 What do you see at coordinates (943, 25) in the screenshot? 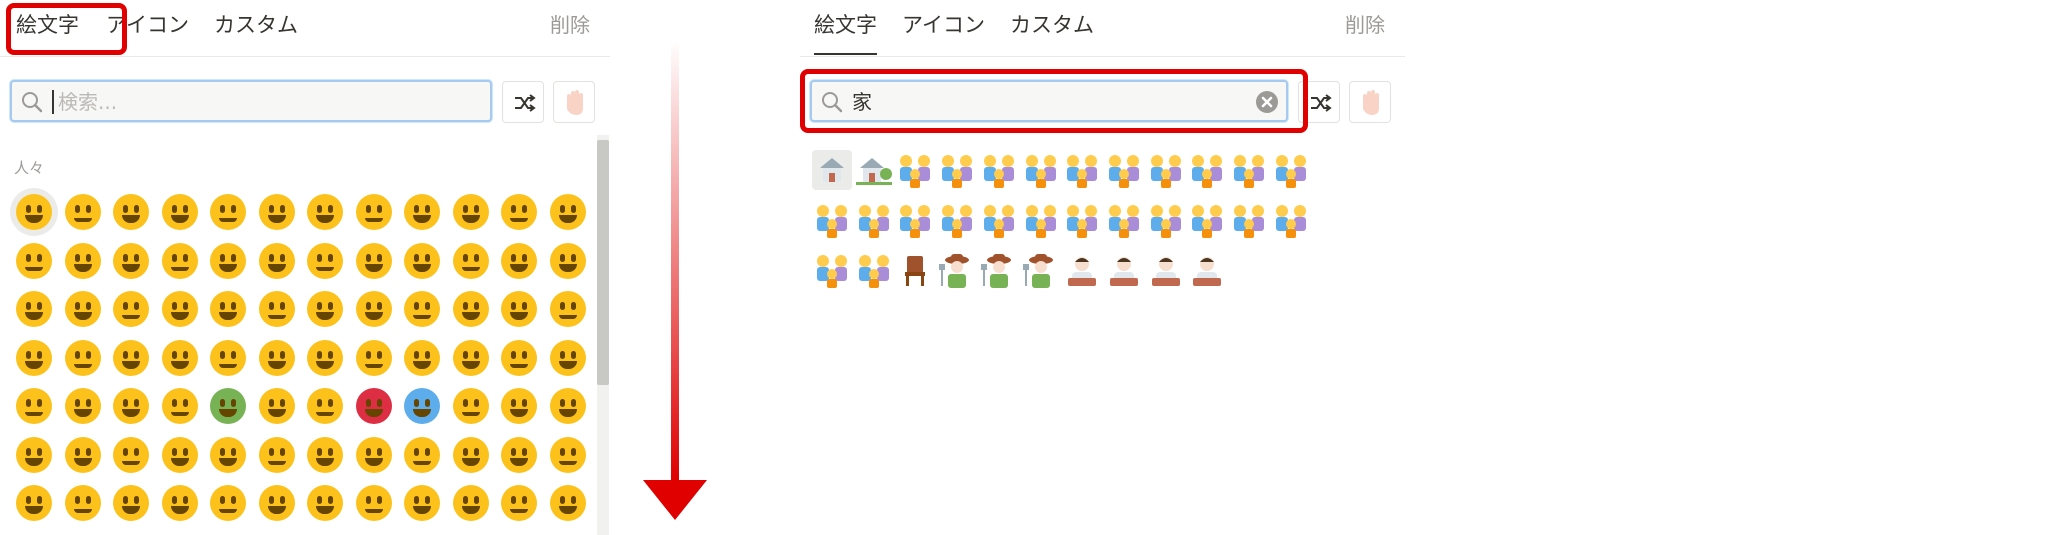
I see `tab-icons: アイコン` at bounding box center [943, 25].